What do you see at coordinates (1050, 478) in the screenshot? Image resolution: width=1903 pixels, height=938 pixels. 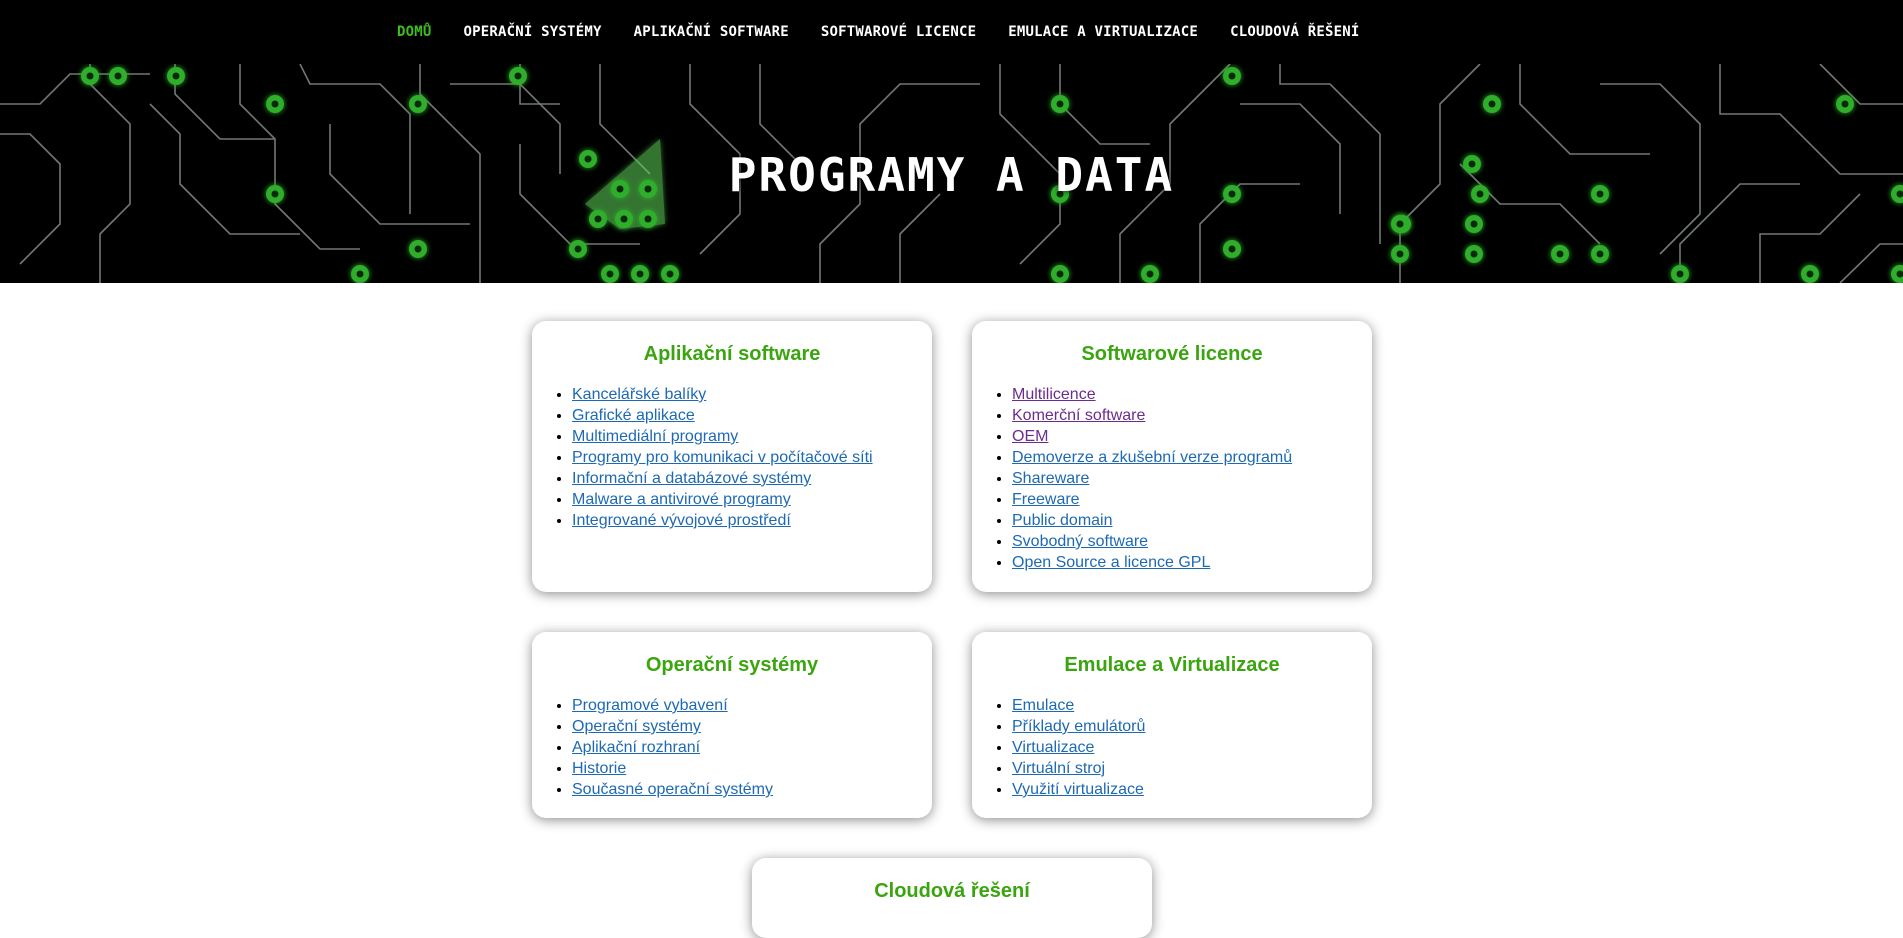 I see `link-shareware: Shareware` at bounding box center [1050, 478].